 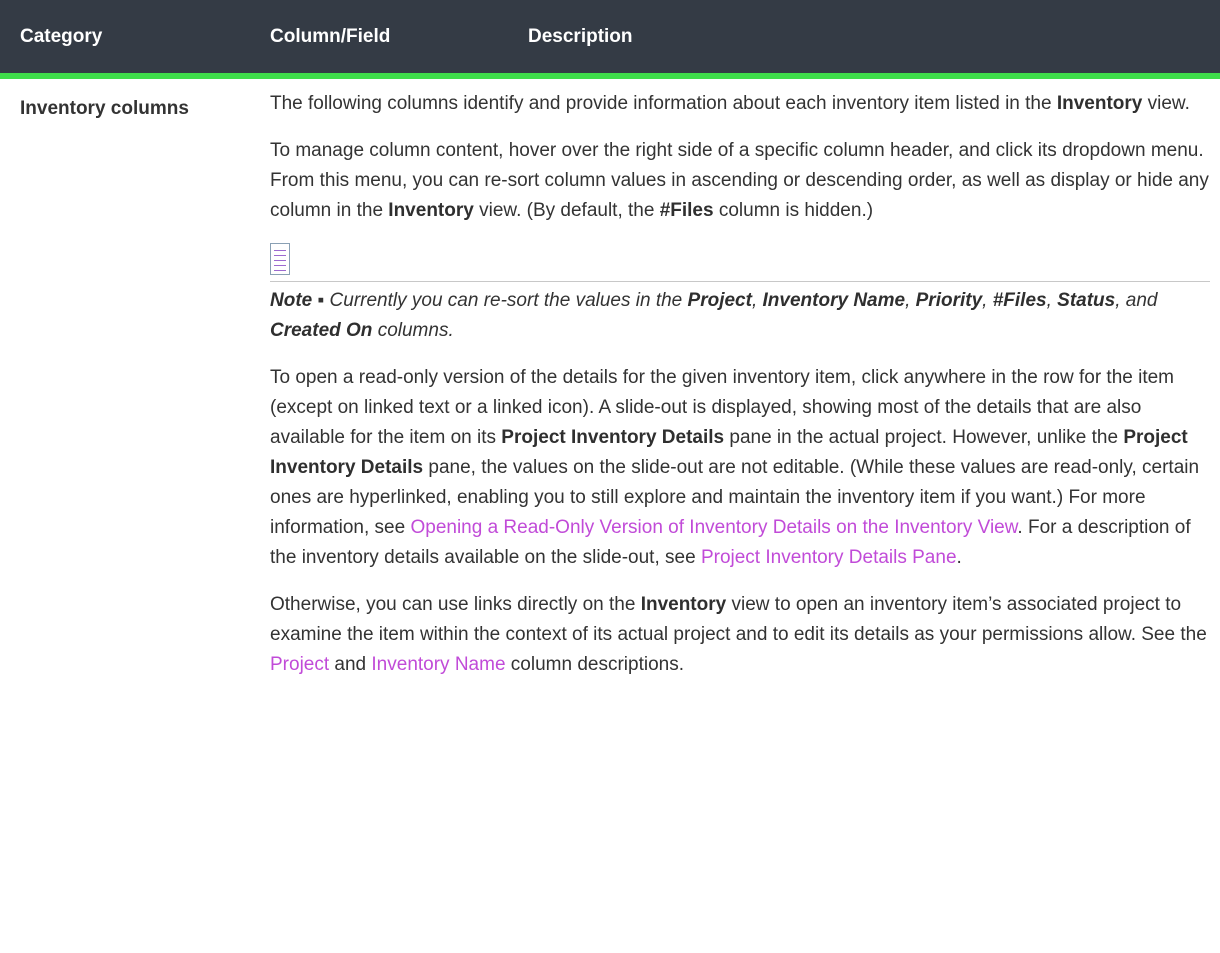 I want to click on header-category: Category, so click(x=61, y=36).